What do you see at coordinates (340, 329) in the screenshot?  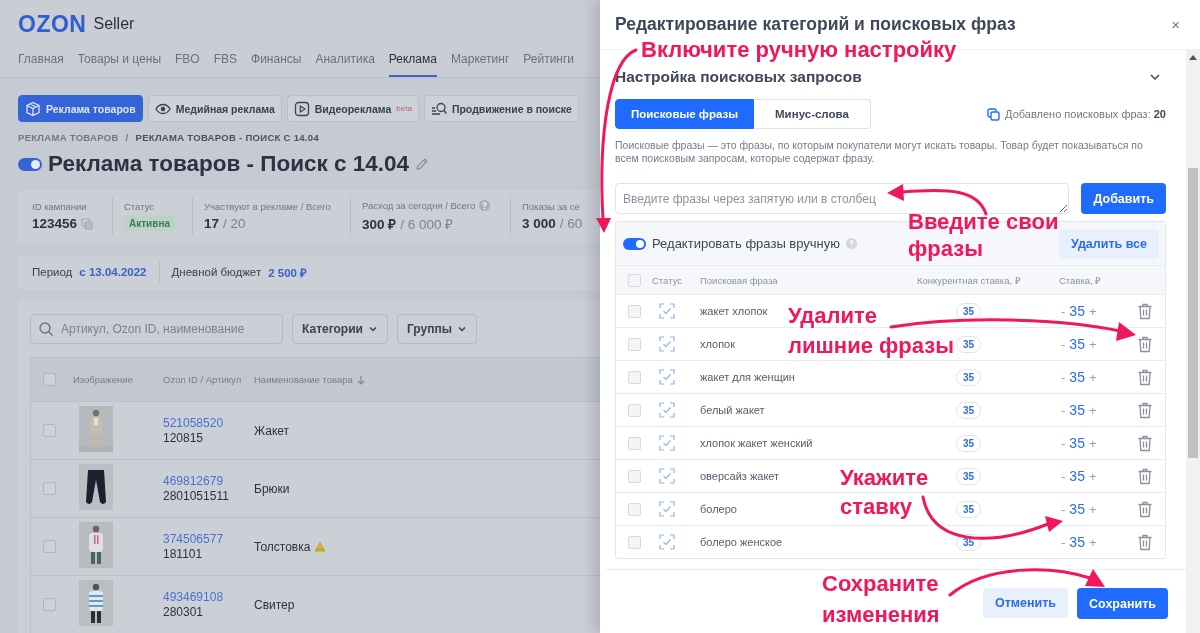 I see `filter-dropdown: Категории` at bounding box center [340, 329].